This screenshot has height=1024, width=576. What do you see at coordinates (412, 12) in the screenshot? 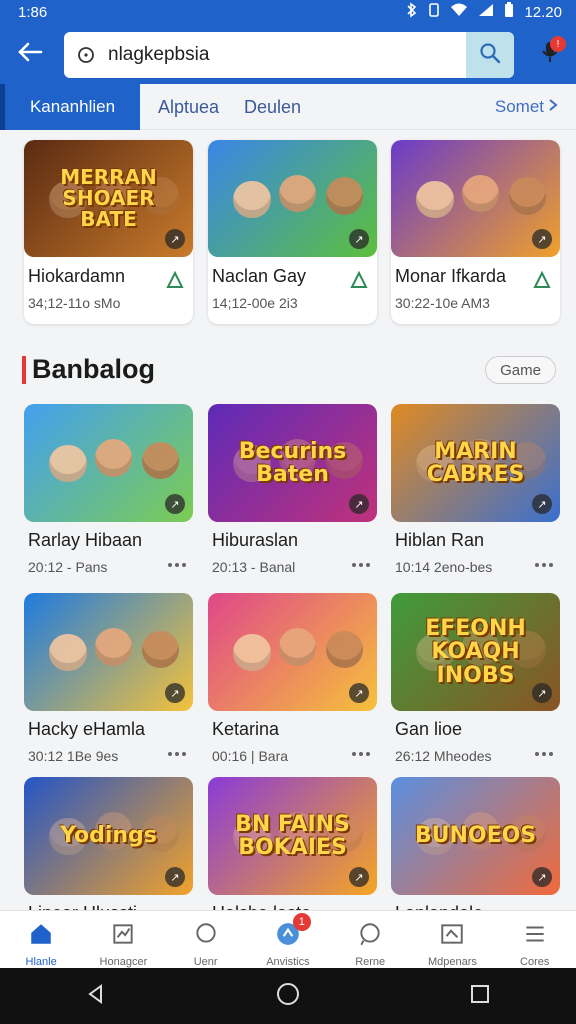
I see `bluetooth-icon` at bounding box center [412, 12].